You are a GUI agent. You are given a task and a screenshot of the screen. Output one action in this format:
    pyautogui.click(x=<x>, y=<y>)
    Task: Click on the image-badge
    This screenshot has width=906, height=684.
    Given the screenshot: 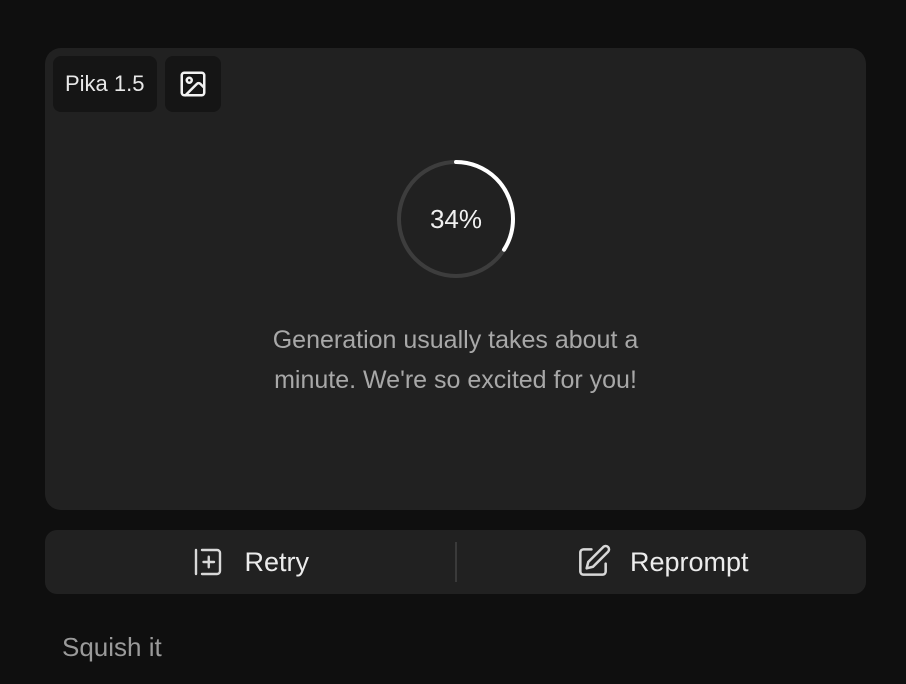 What is the action you would take?
    pyautogui.click(x=192, y=84)
    